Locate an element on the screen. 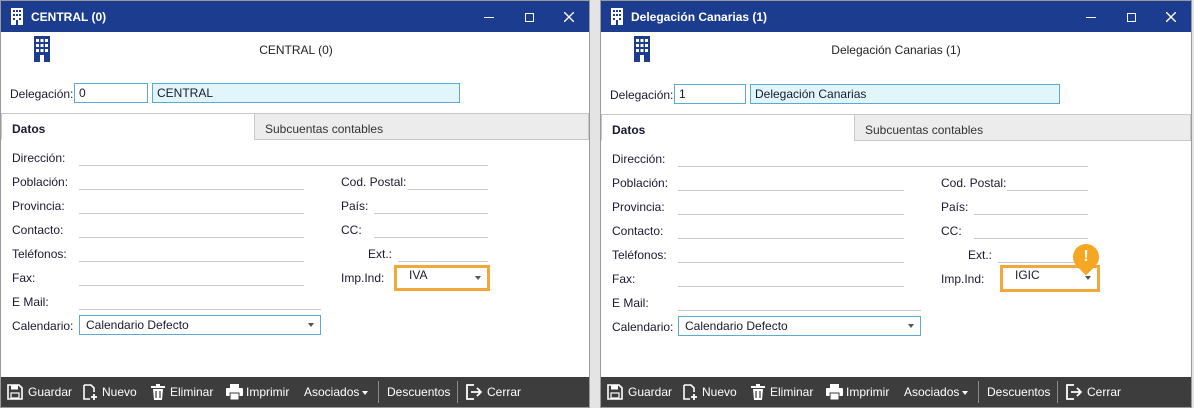  imprimir-label: Imprimir is located at coordinates (868, 392).